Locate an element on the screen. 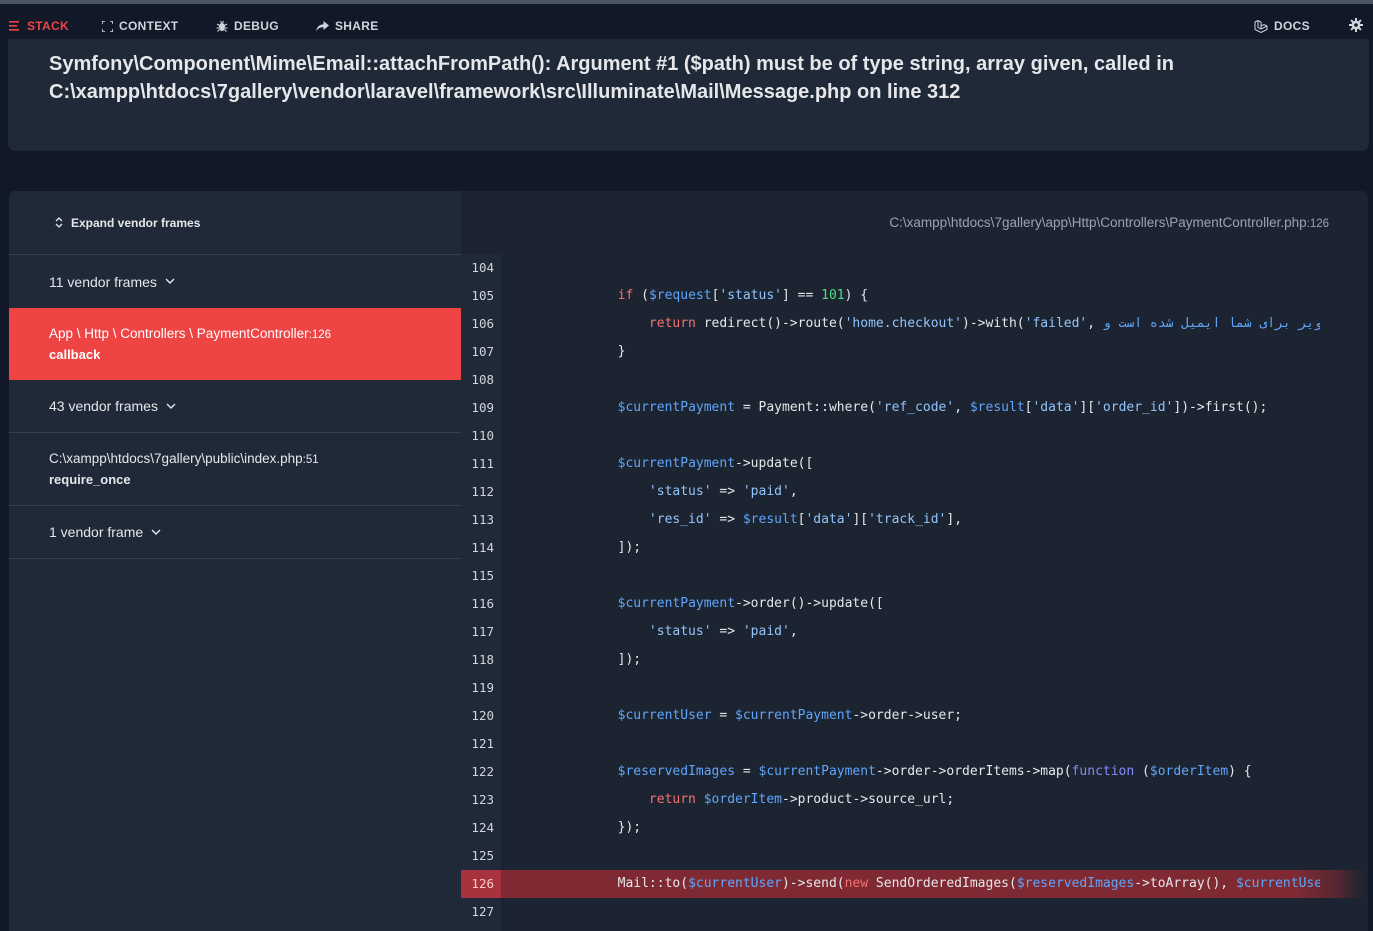 Image resolution: width=1373 pixels, height=931 pixels. tab-stack-label: STACK is located at coordinates (48, 26).